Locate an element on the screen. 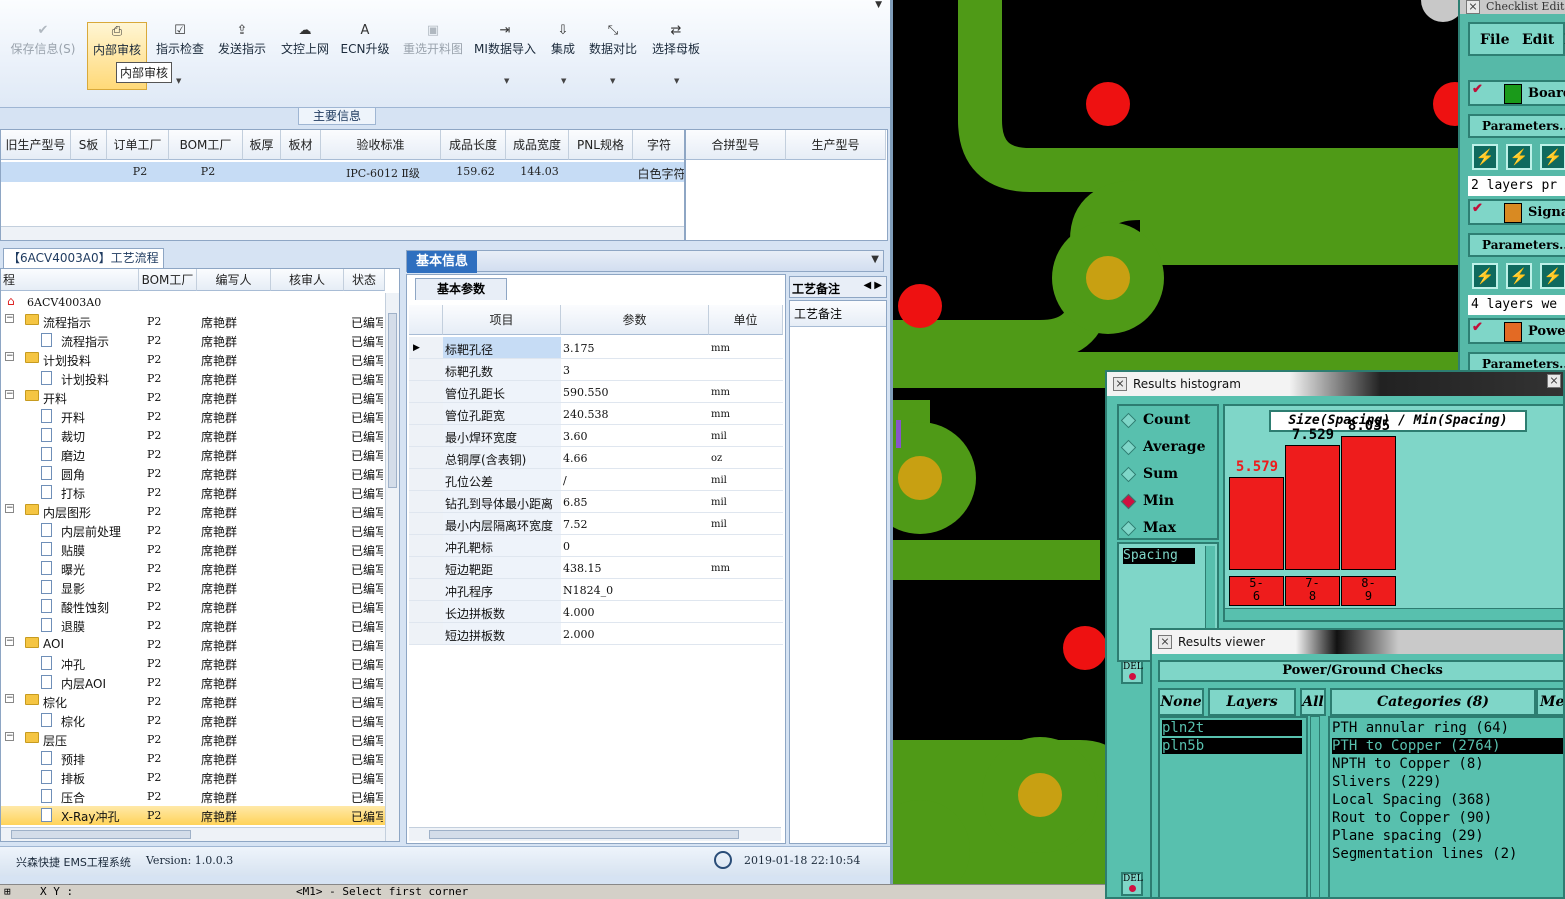  ribbon-collapse-icon: ▼ is located at coordinates (878, 5).